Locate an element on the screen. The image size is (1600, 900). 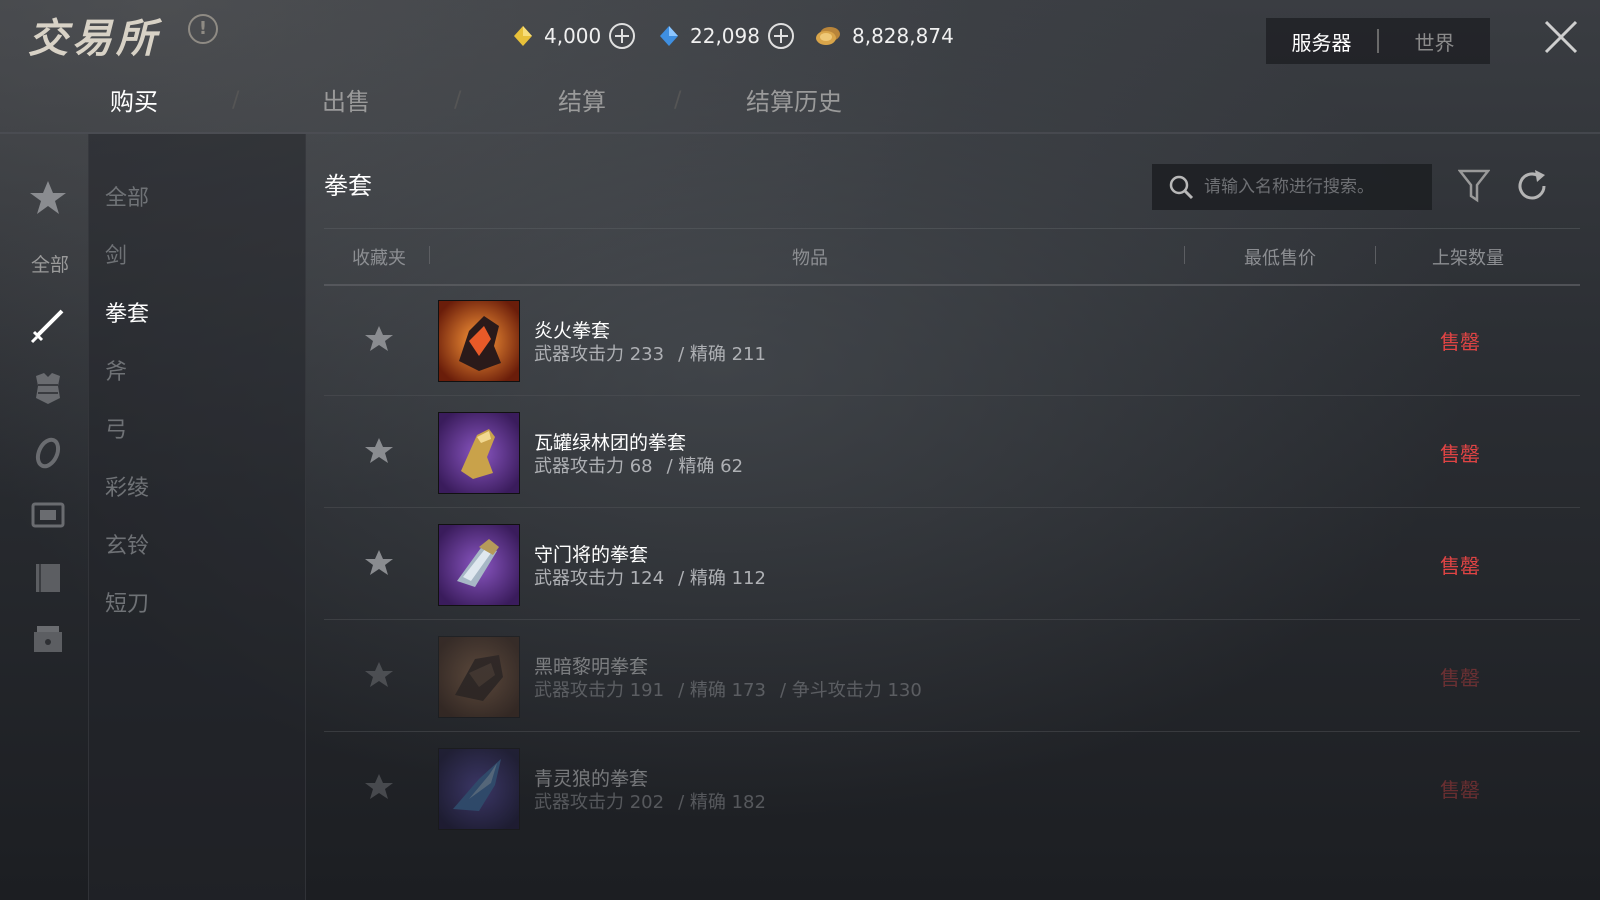
currency-amount: 8,828,874 is located at coordinates (903, 36).